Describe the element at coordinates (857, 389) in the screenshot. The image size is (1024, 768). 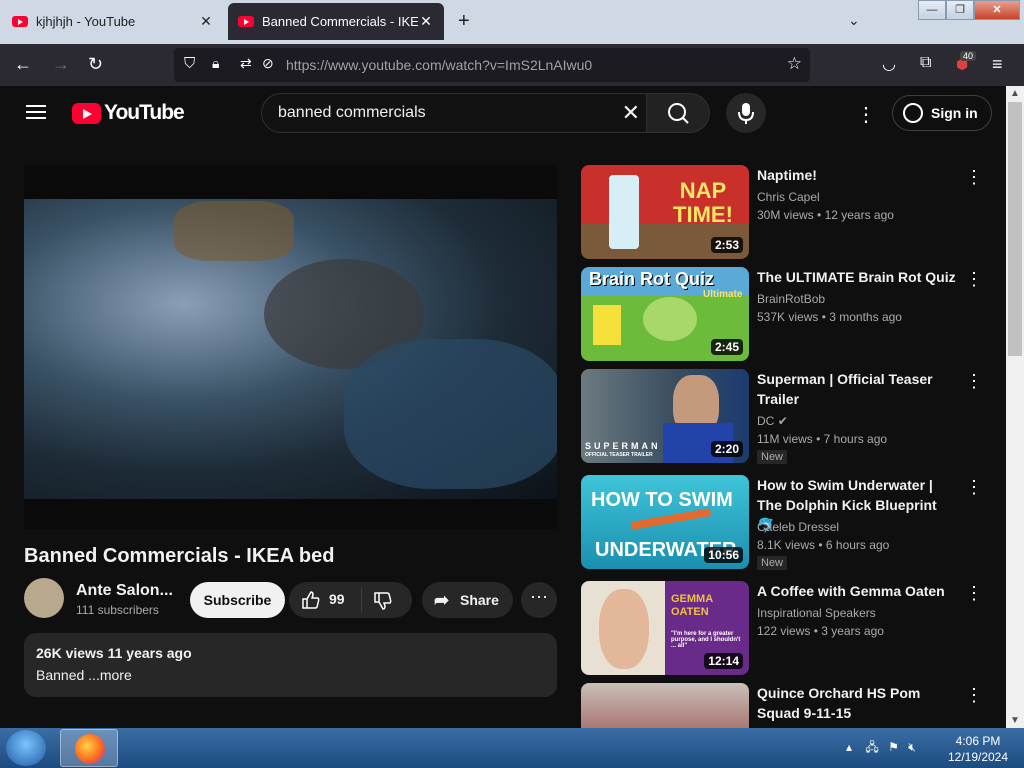
I see `recommendation-title: Superman | Official Teaser Trailer` at that location.